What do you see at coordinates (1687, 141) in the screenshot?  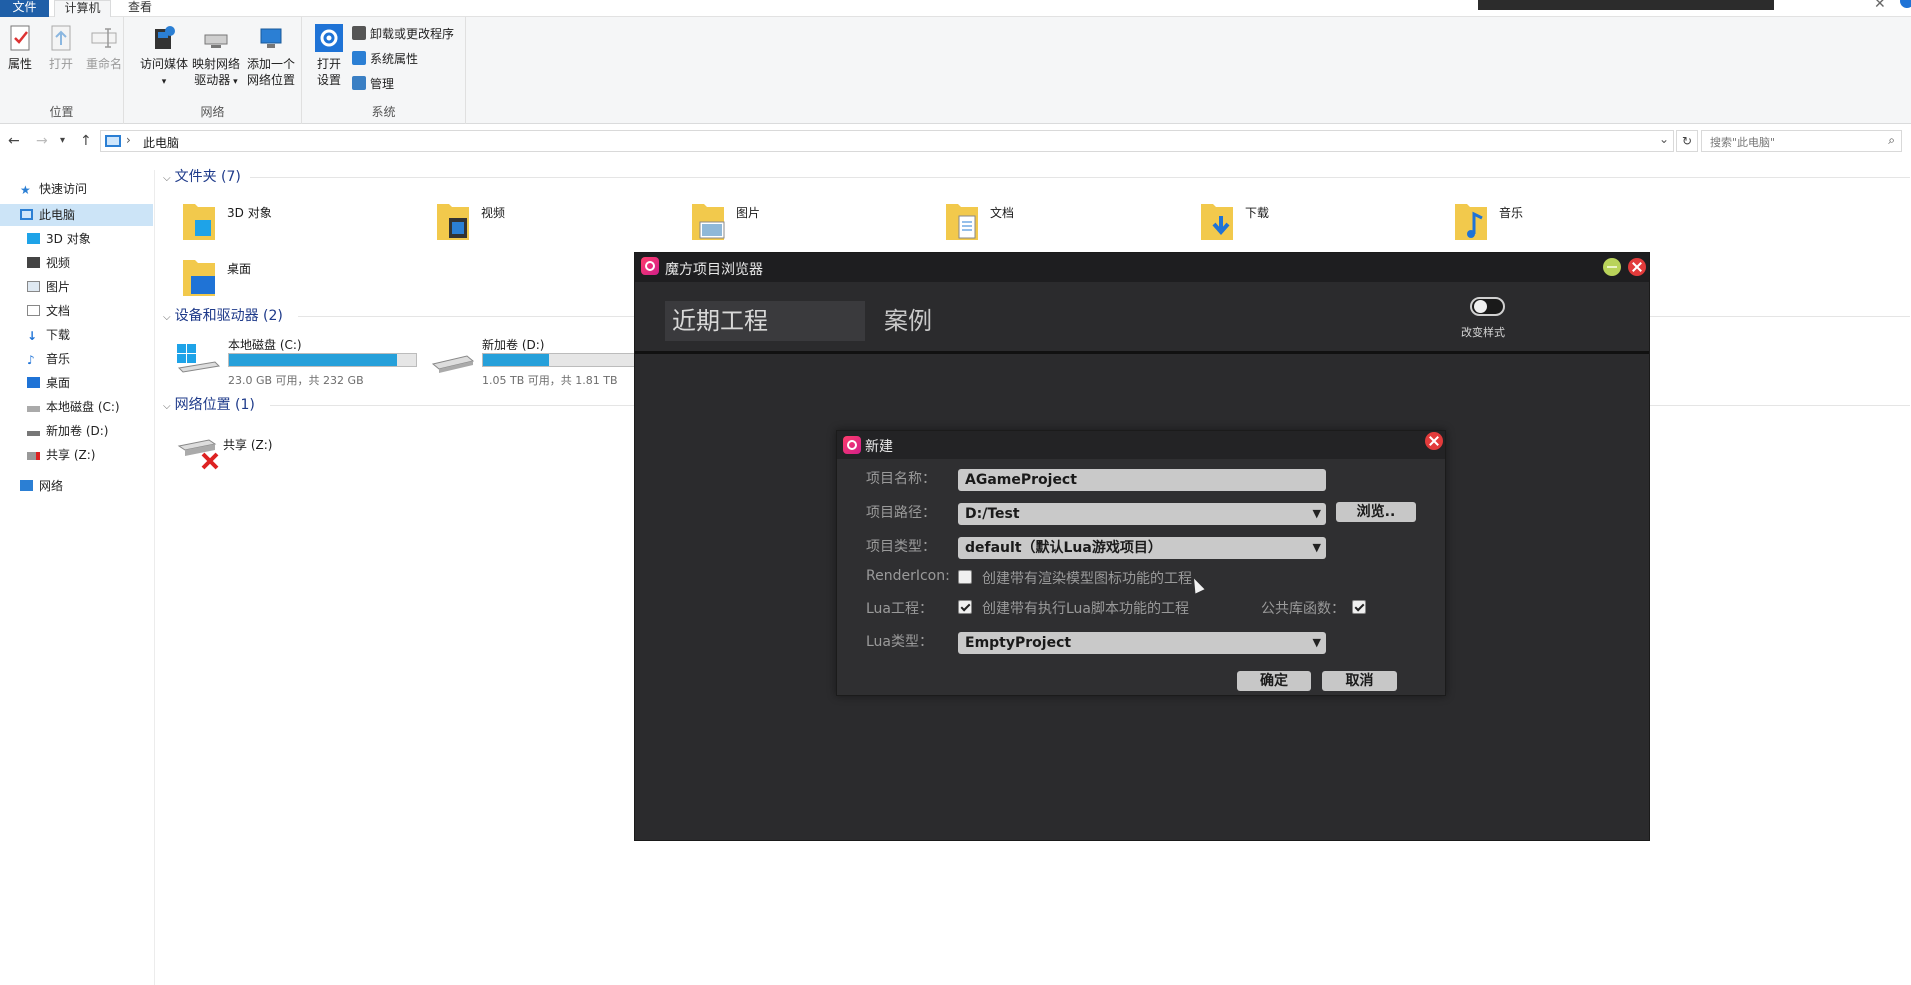 I see `refresh-icon: ↻` at bounding box center [1687, 141].